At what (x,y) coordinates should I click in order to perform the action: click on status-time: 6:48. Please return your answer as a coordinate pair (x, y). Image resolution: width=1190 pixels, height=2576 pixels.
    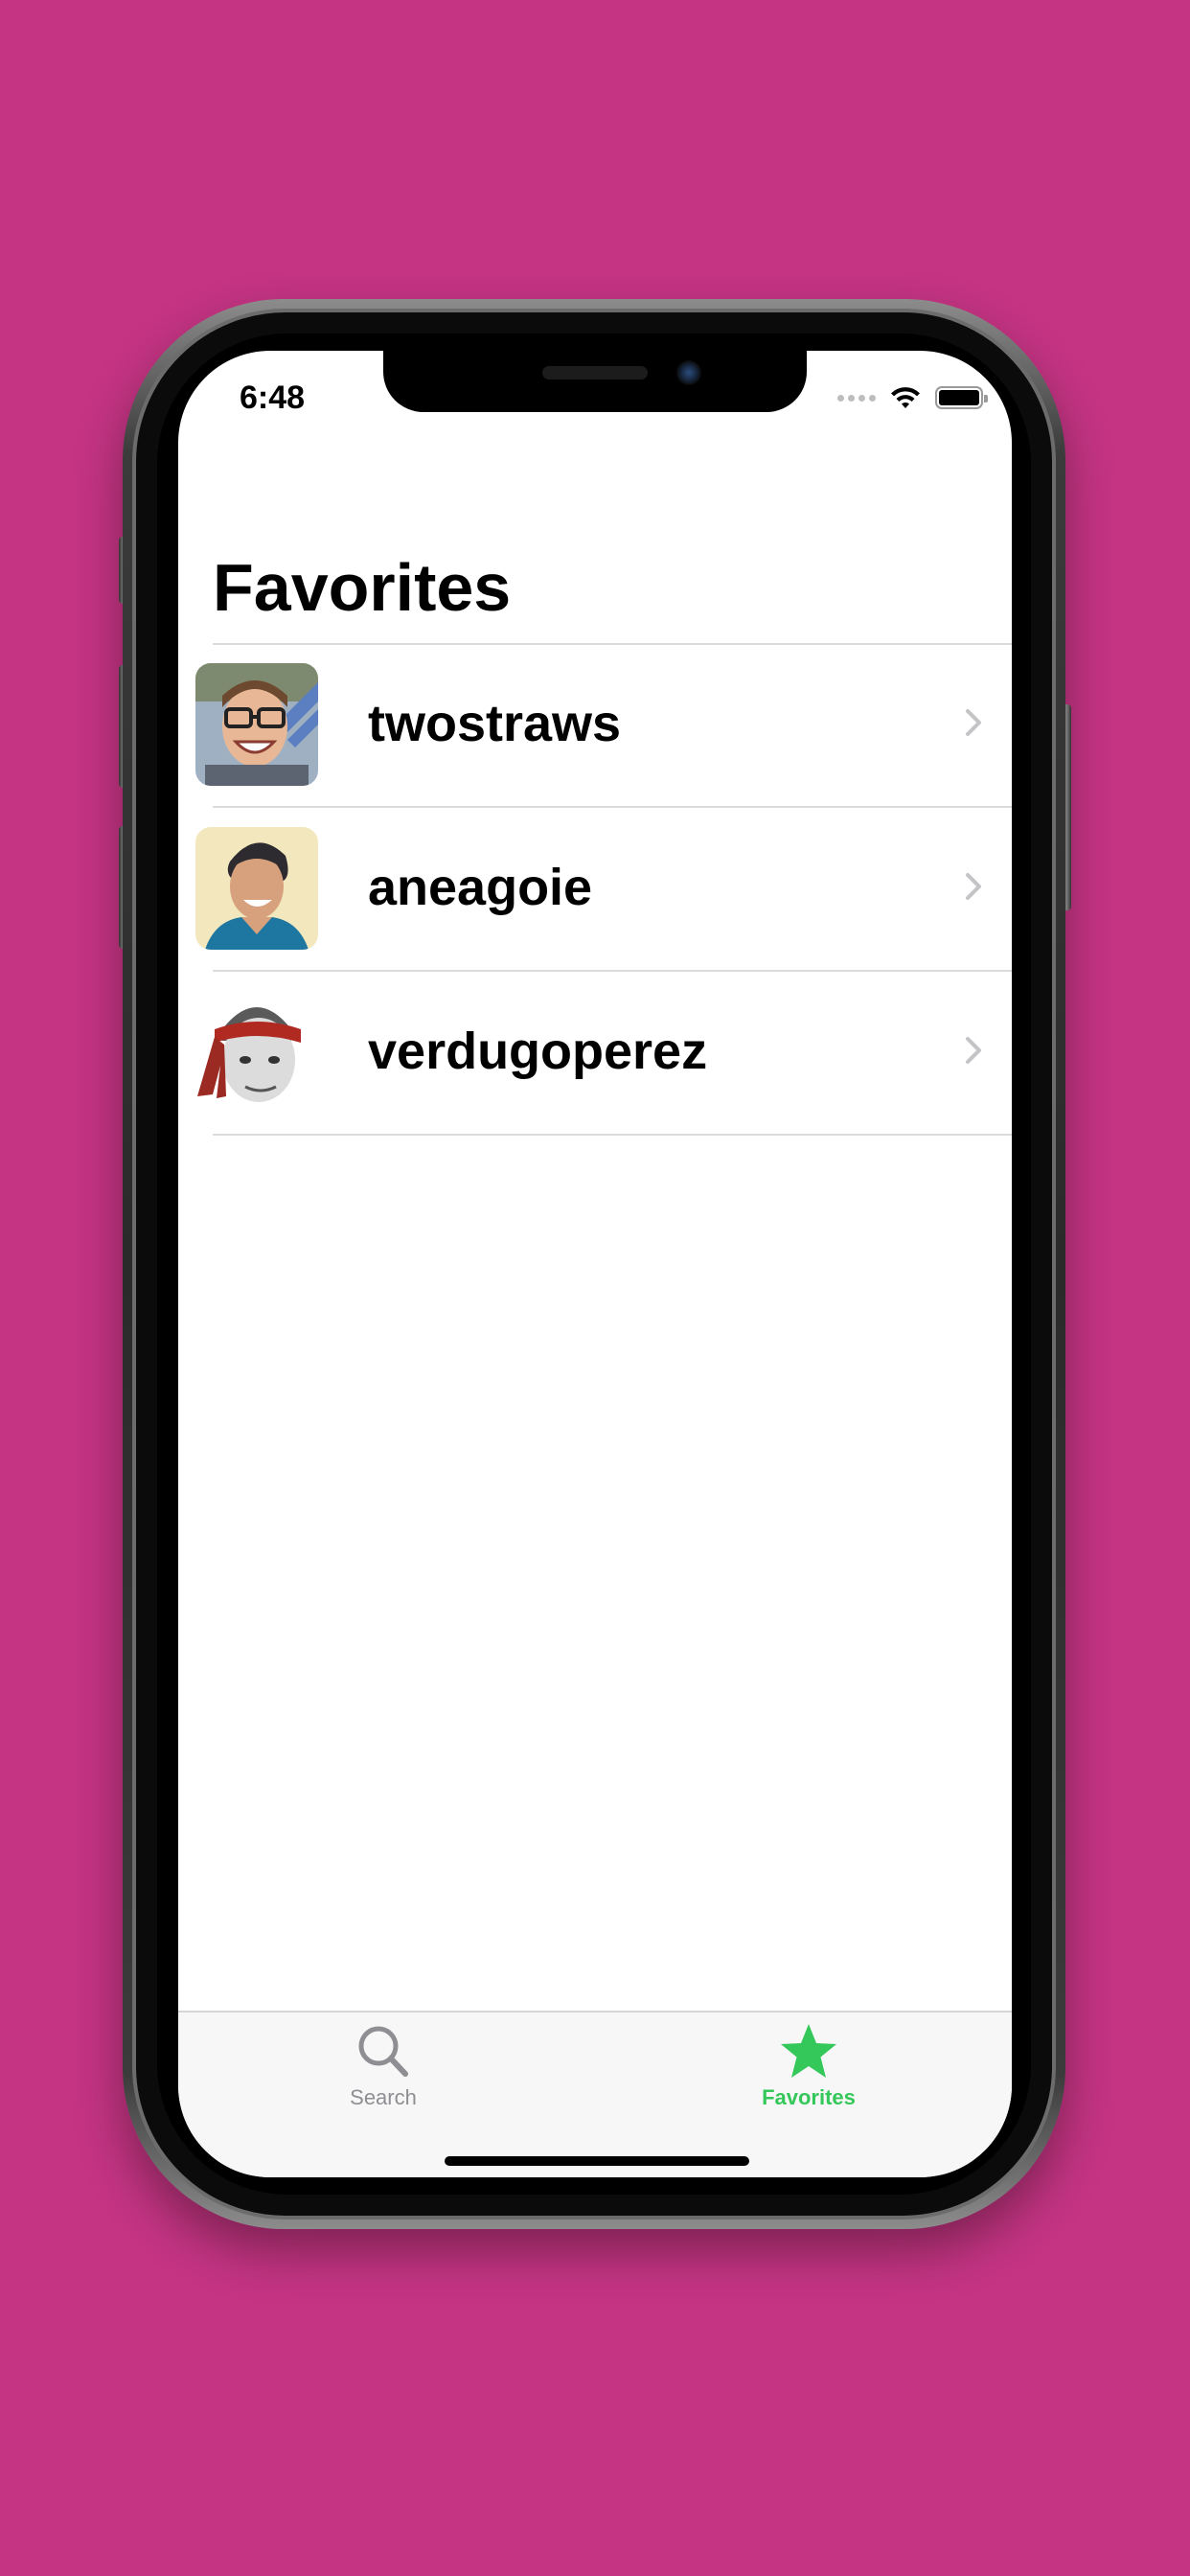
    Looking at the image, I should click on (273, 398).